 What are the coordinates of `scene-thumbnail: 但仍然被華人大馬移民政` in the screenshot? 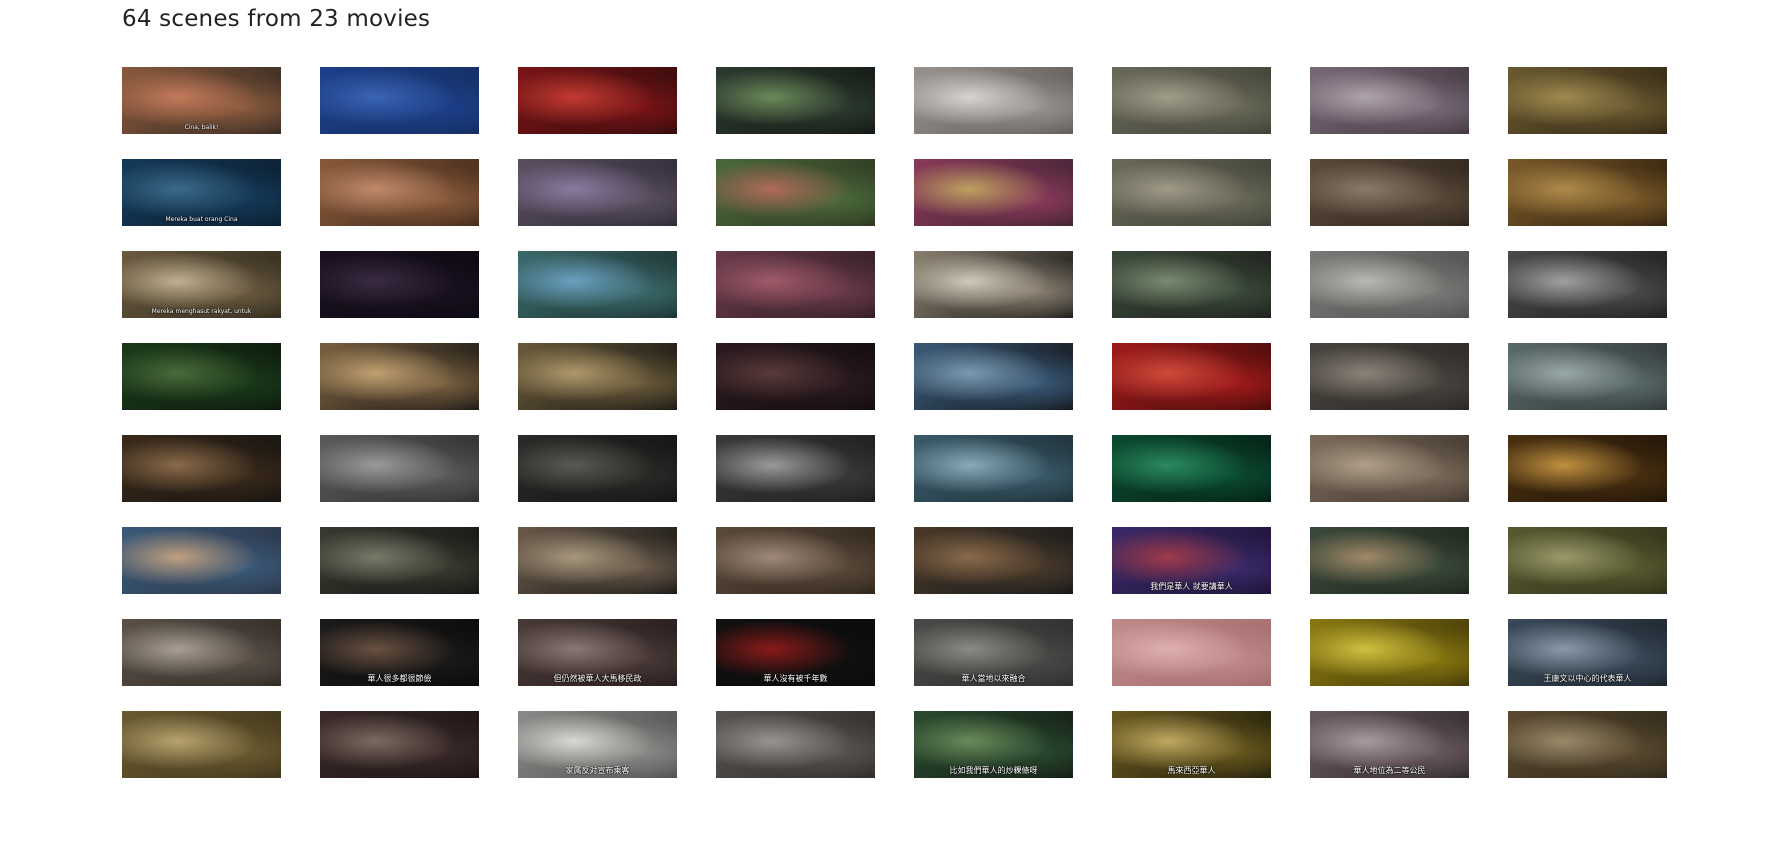 It's located at (597, 652).